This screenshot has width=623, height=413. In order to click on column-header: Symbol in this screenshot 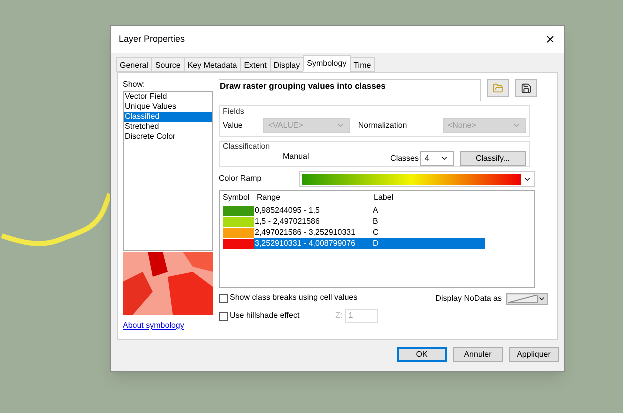, I will do `click(236, 198)`.